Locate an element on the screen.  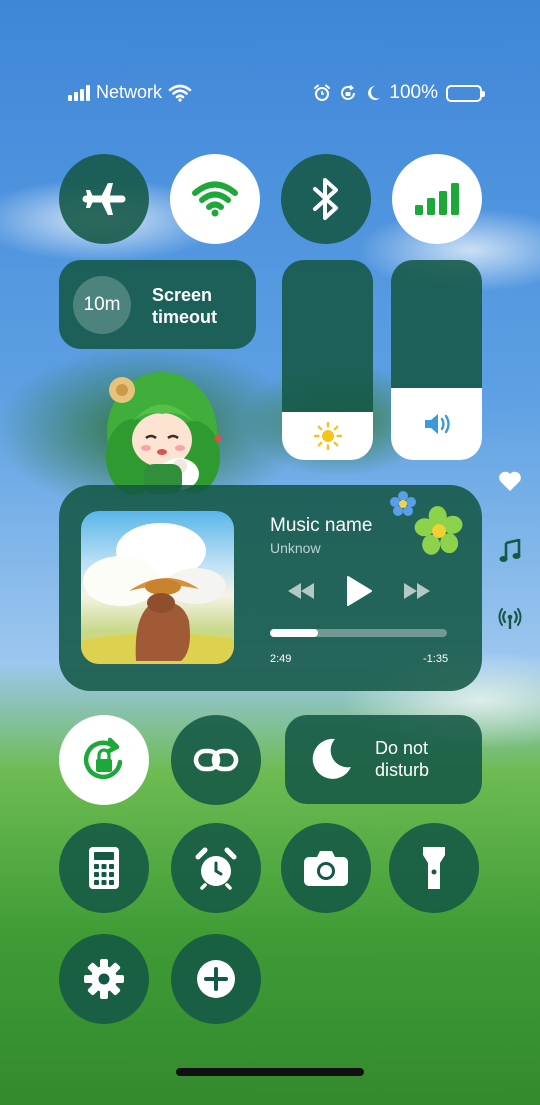
sun-icon is located at coordinates (327, 436).